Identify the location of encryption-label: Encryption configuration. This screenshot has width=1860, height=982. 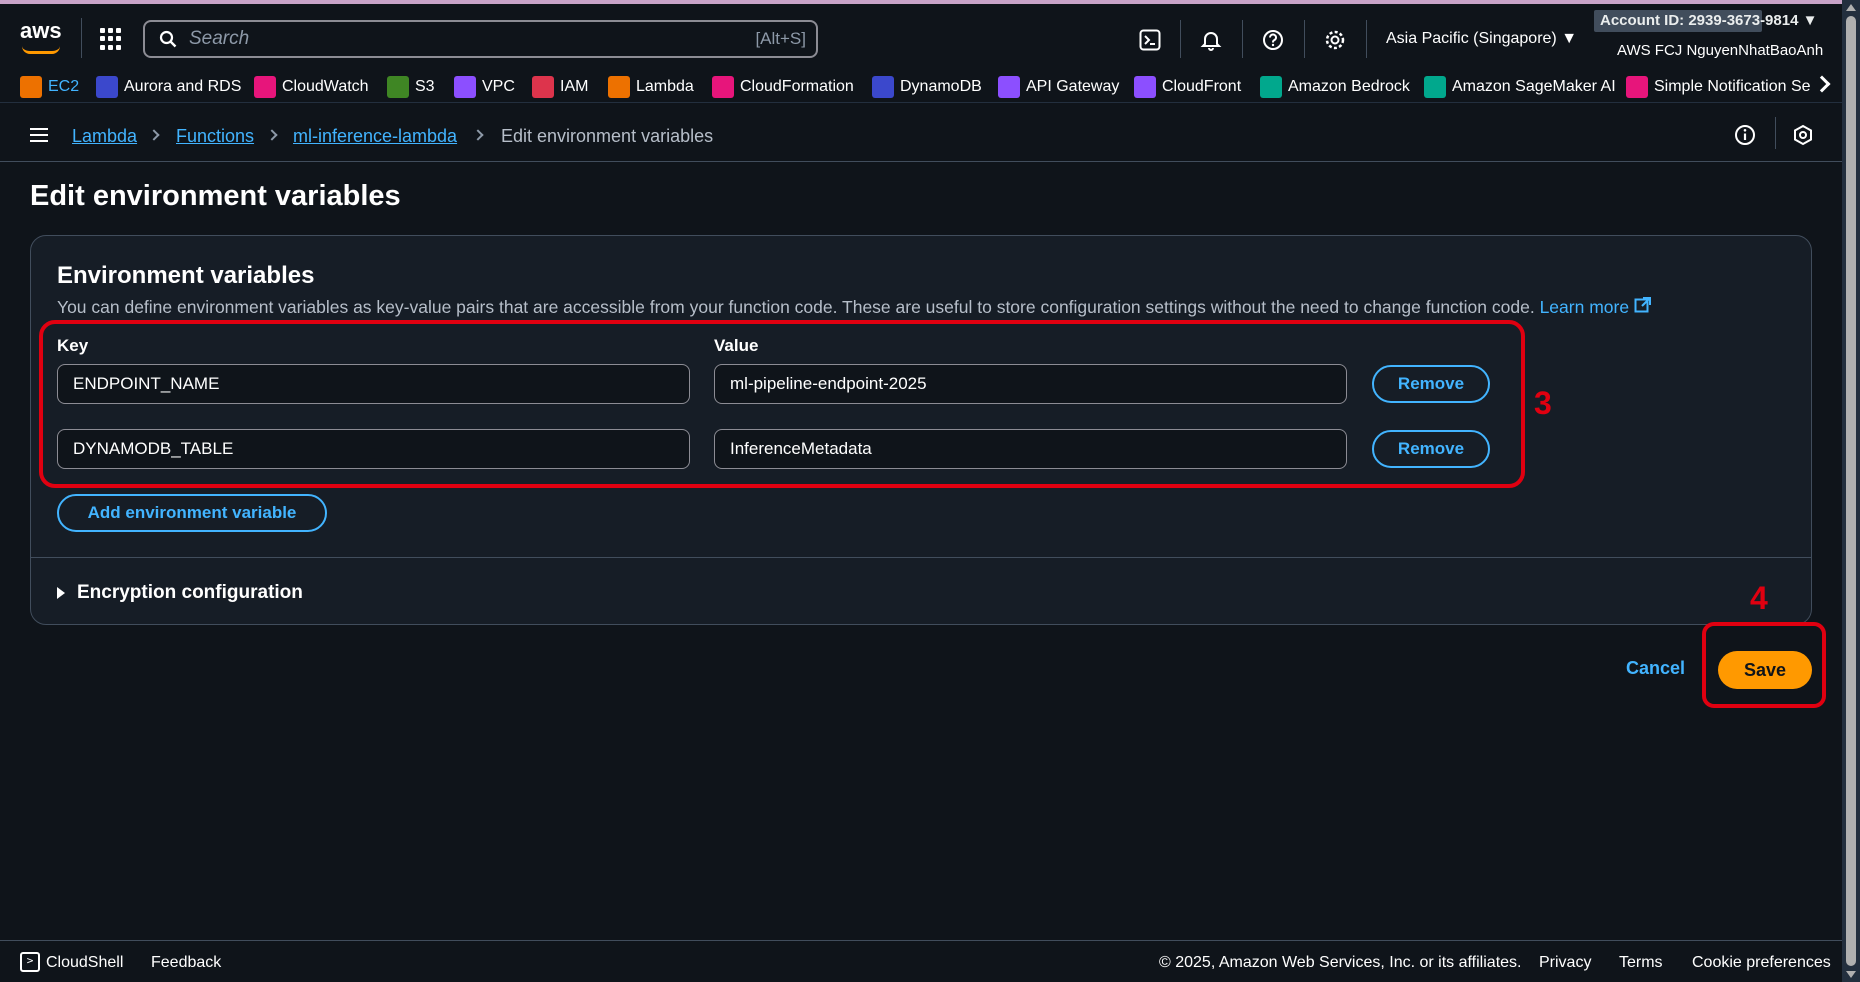
(190, 592).